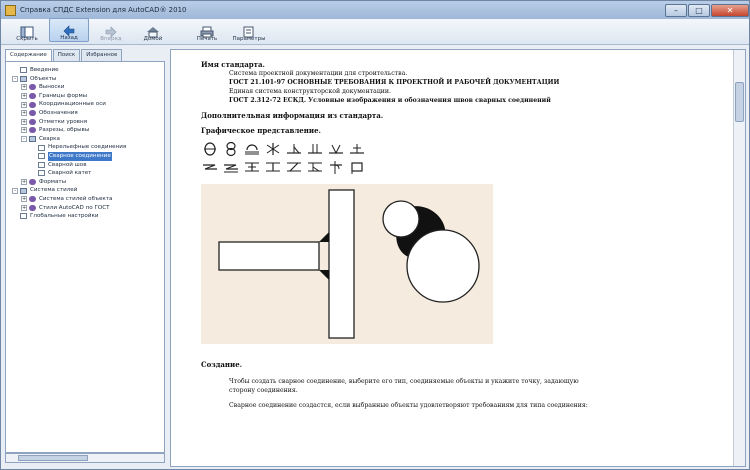 The image size is (750, 470). What do you see at coordinates (85, 199) in the screenshot?
I see `tree-node: + Система стилей объекта` at bounding box center [85, 199].